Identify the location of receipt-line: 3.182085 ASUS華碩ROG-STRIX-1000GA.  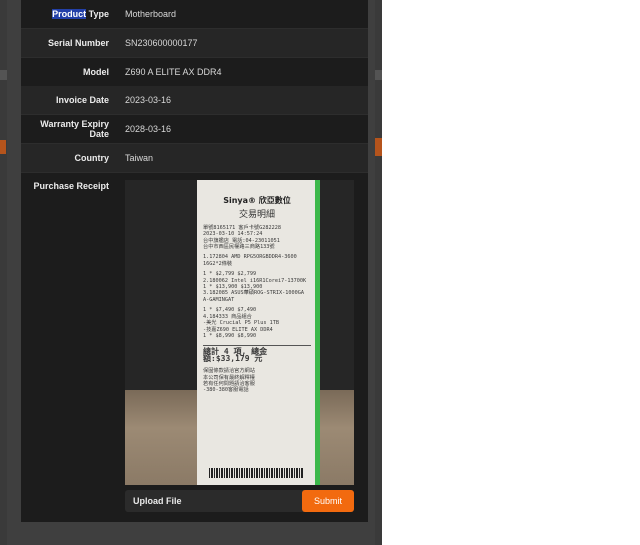
(253, 293).